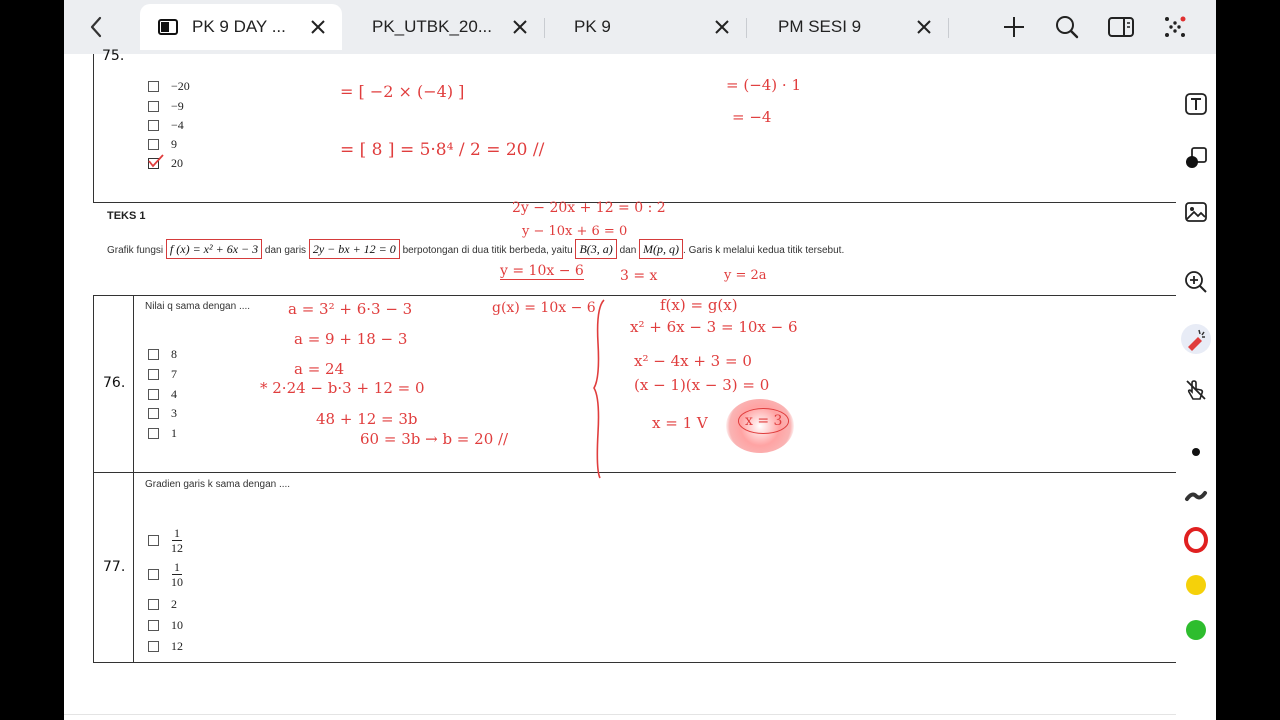 This screenshot has height=720, width=1280. Describe the element at coordinates (592, 26) in the screenshot. I see `tab-label: PK 9` at that location.